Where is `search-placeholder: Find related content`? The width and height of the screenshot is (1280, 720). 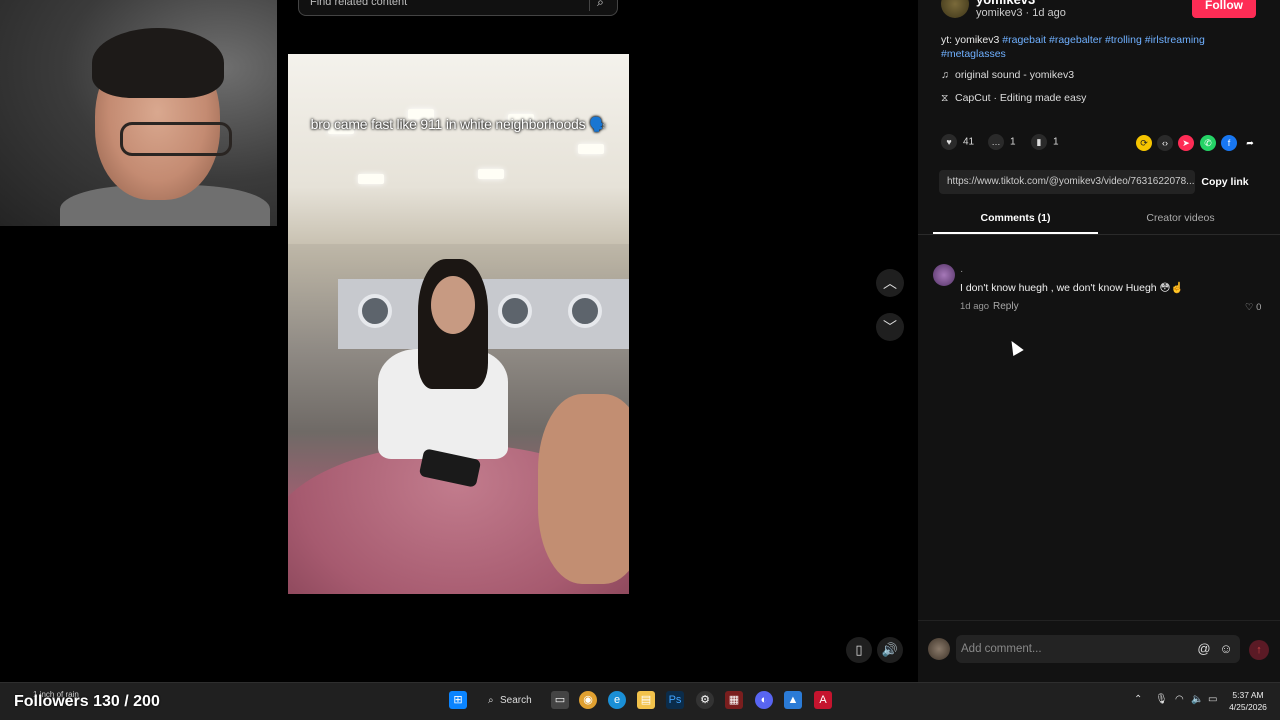 search-placeholder: Find related content is located at coordinates (359, 4).